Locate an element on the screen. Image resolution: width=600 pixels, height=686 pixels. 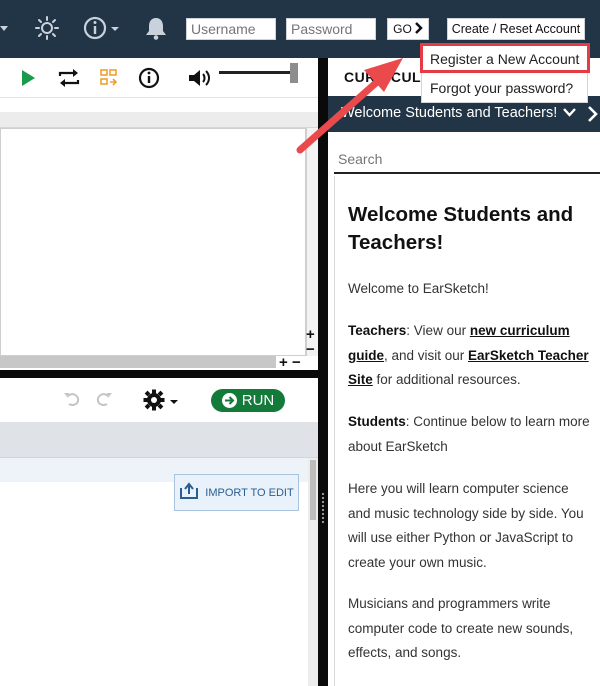
create-reset-account-button: Create / Reset Account is located at coordinates (516, 29).